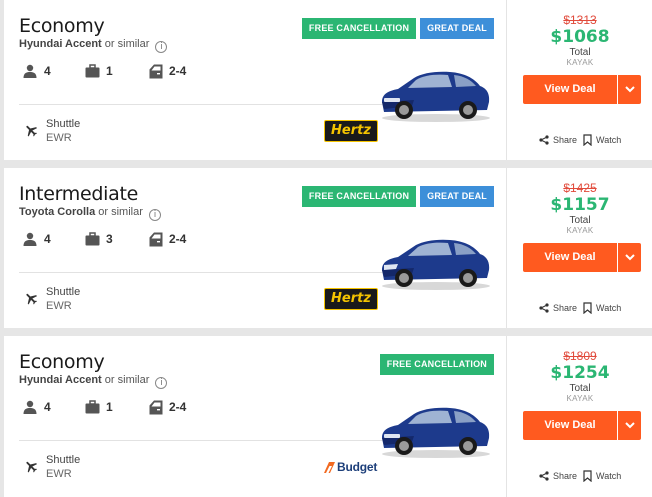  I want to click on bags-spec: 3, so click(99, 239).